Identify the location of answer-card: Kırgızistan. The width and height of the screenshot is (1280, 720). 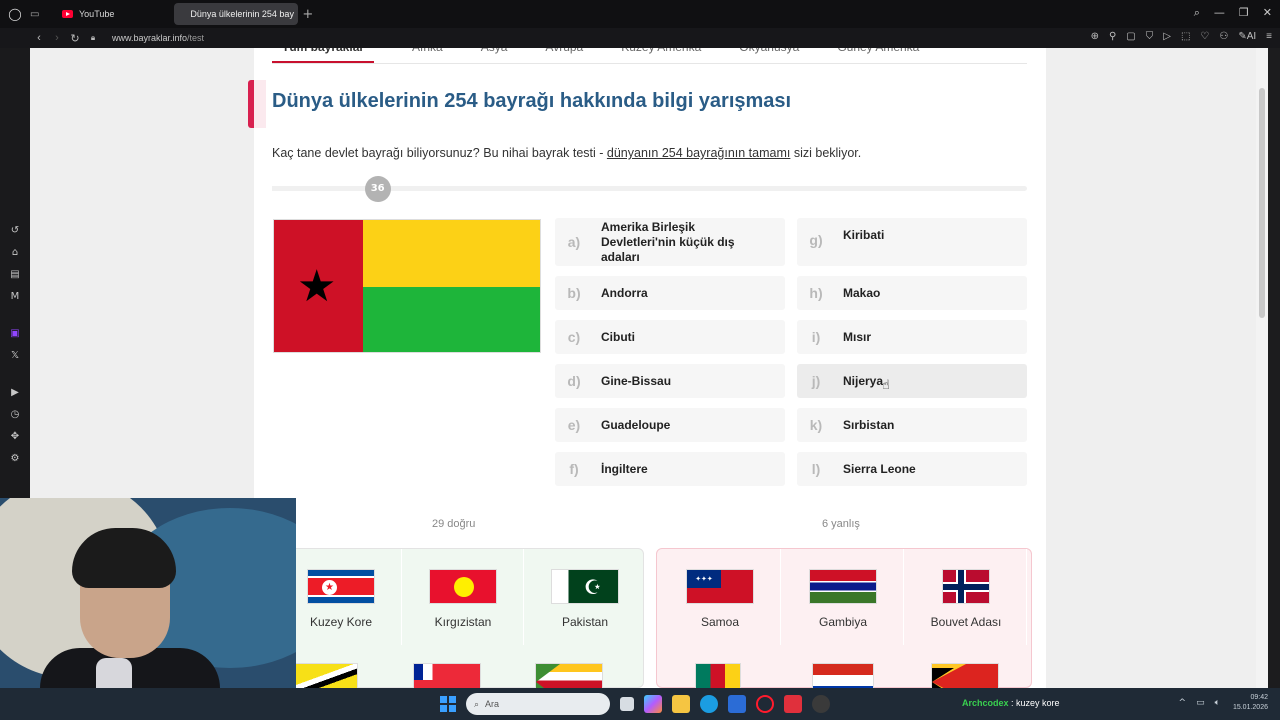
(463, 597).